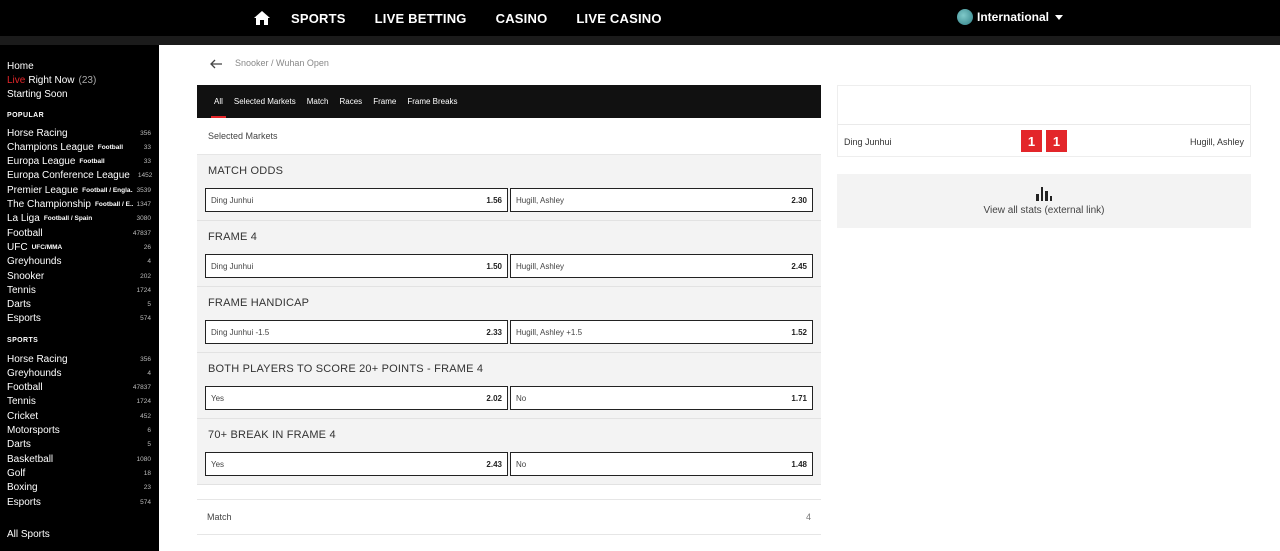 The image size is (1280, 551). Describe the element at coordinates (23, 416) in the screenshot. I see `sidebar-item-label: Cricket` at that location.